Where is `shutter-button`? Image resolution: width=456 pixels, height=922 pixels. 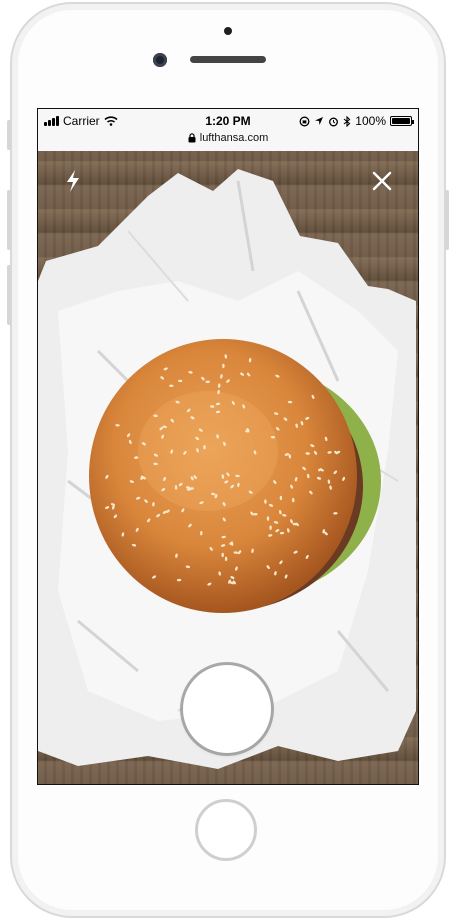
shutter-button is located at coordinates (227, 709).